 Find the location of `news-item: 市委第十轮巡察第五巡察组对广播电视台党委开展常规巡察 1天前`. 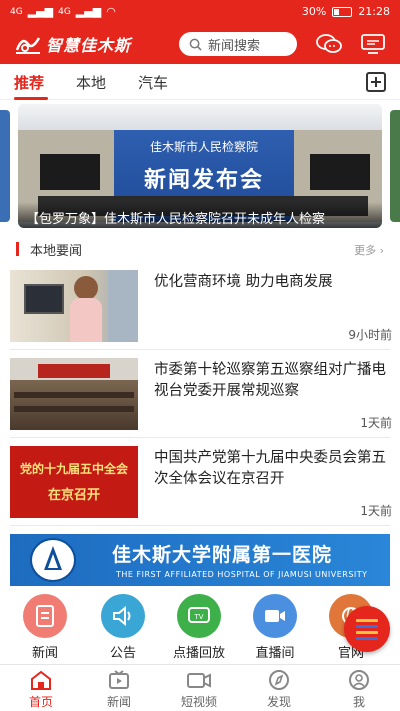

news-item: 市委第十轮巡察第五巡察组对广播电视台党委开展常规巡察 1天前 is located at coordinates (200, 400).